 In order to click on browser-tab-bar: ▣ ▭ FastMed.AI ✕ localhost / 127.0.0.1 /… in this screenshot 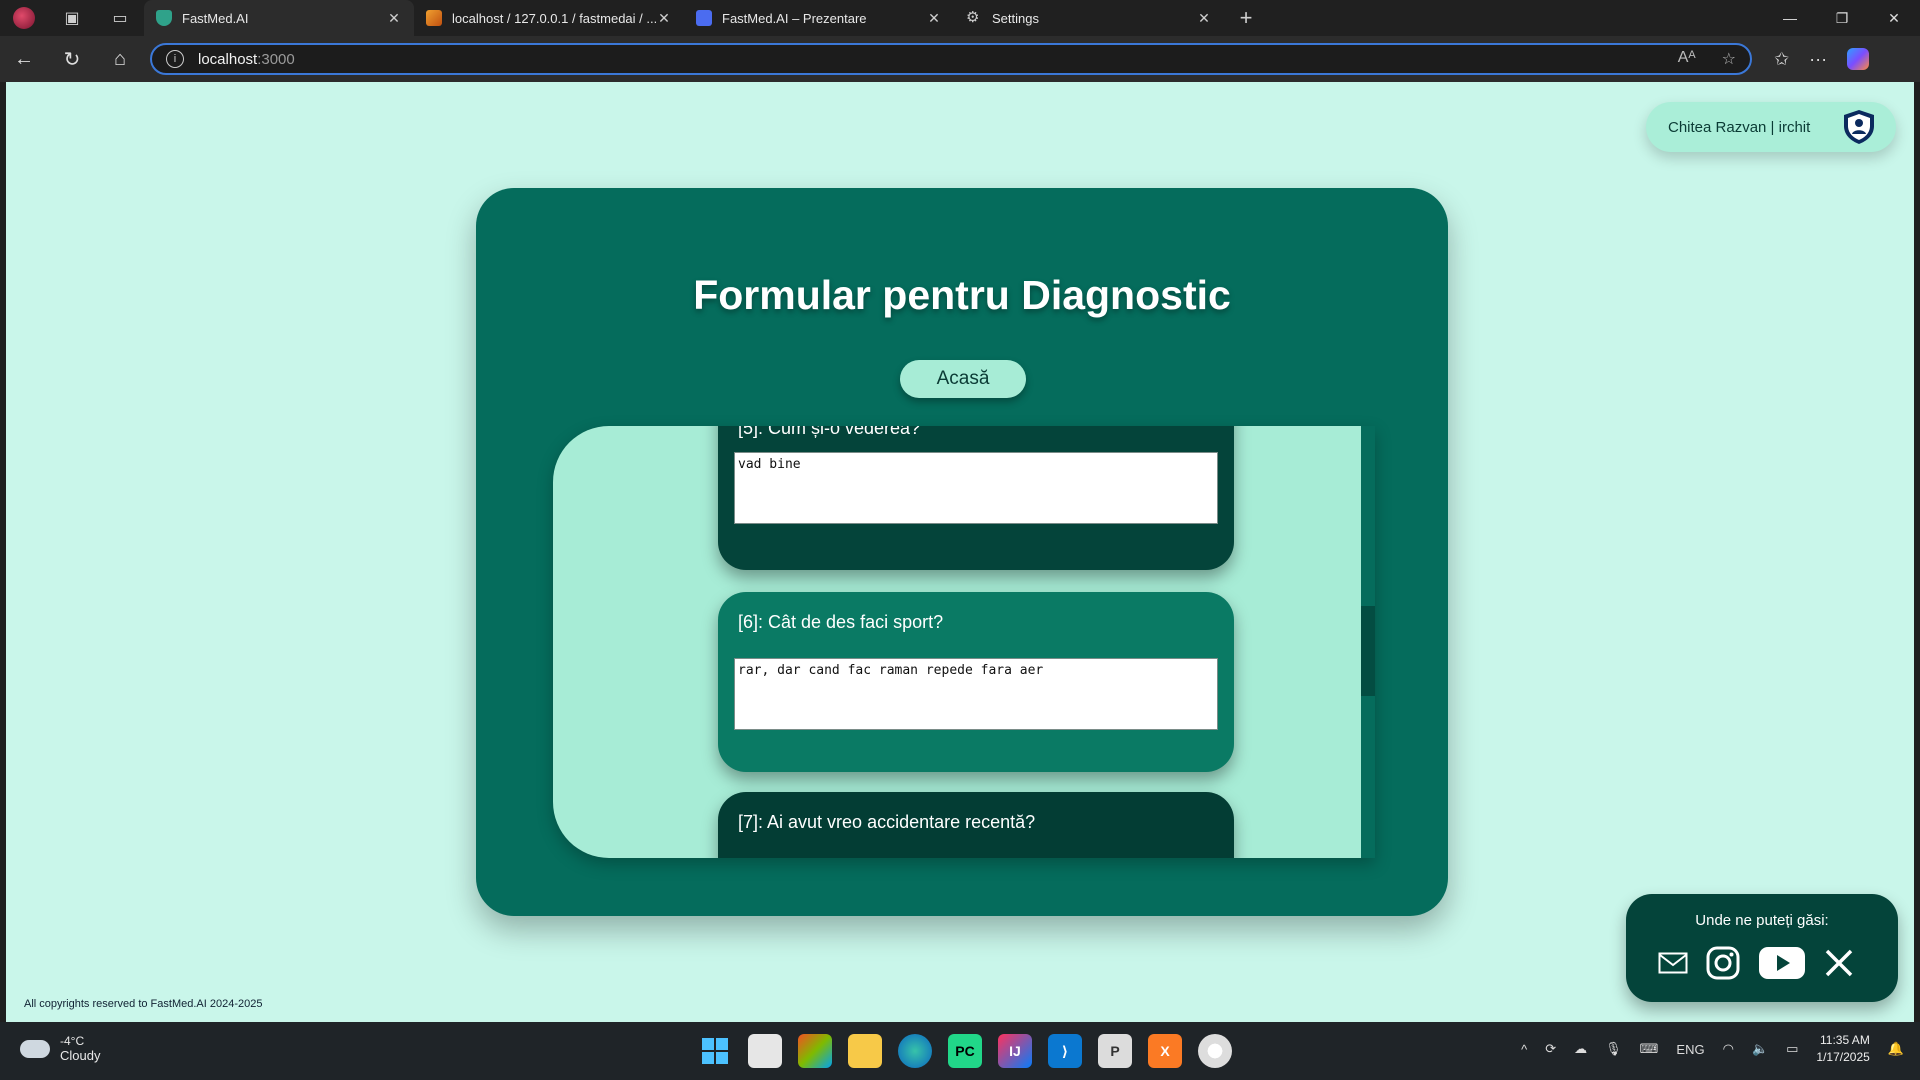, I will do `click(960, 18)`.